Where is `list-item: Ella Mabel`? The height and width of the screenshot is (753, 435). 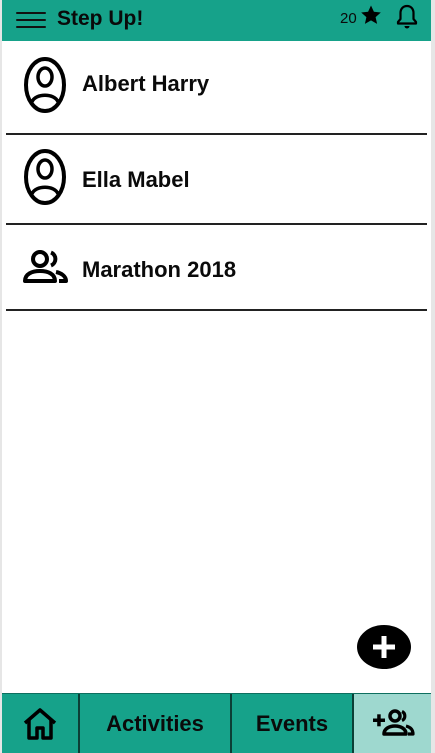 list-item: Ella Mabel is located at coordinates (216, 180).